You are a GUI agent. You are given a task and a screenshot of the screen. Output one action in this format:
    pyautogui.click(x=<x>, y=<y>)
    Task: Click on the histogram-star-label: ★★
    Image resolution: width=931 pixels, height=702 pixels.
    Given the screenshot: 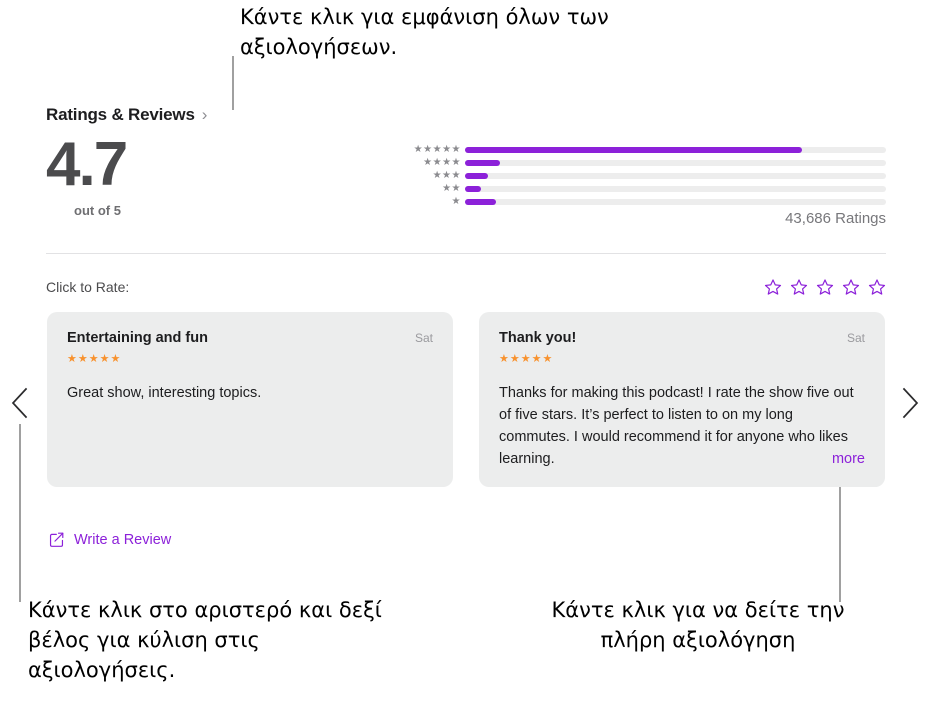 What is the action you would take?
    pyautogui.click(x=451, y=188)
    